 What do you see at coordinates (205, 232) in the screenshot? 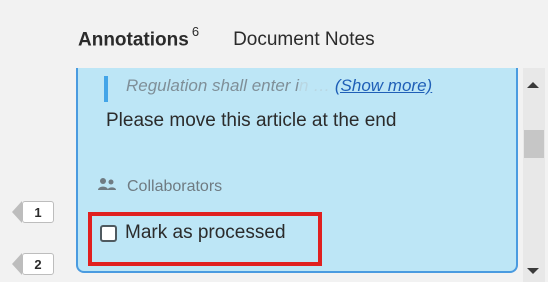
I see `mark-processed-label: Mark as processed` at bounding box center [205, 232].